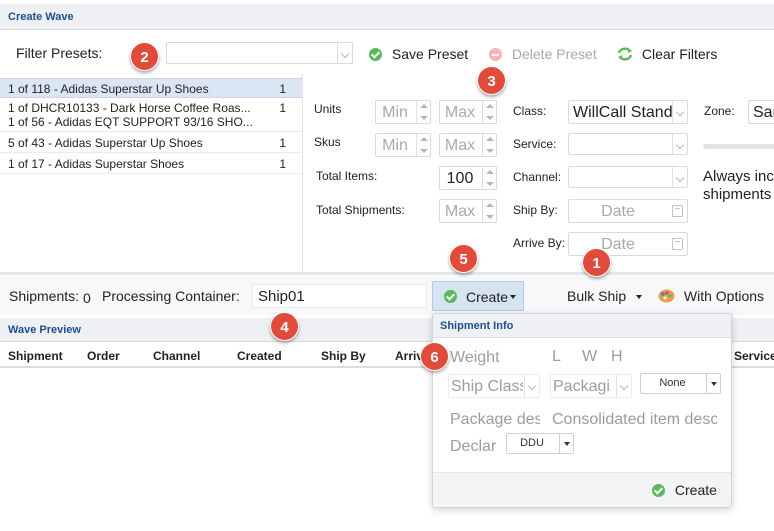 The width and height of the screenshot is (774, 531). Describe the element at coordinates (434, 356) in the screenshot. I see `annotation-badge-6: 6` at that location.